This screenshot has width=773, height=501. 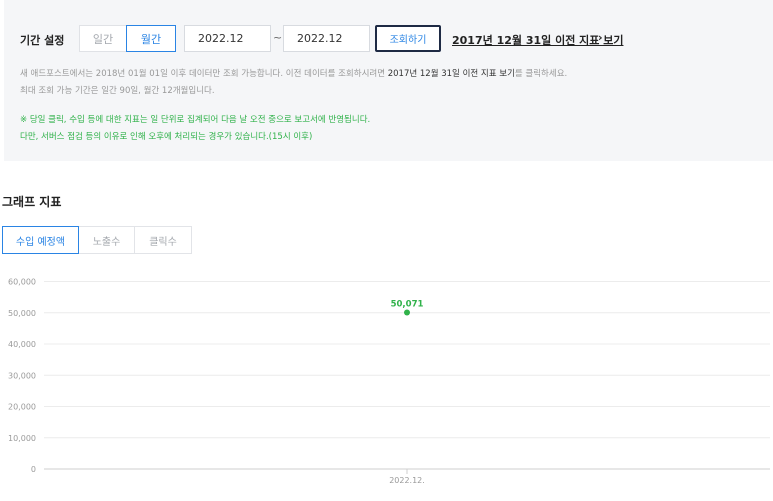 I want to click on tab-expected-revenue: 수입 예정액, so click(x=40, y=240).